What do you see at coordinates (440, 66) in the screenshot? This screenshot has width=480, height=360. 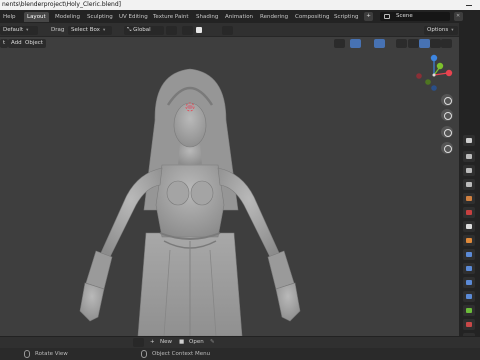 I see `y-axis-handle` at bounding box center [440, 66].